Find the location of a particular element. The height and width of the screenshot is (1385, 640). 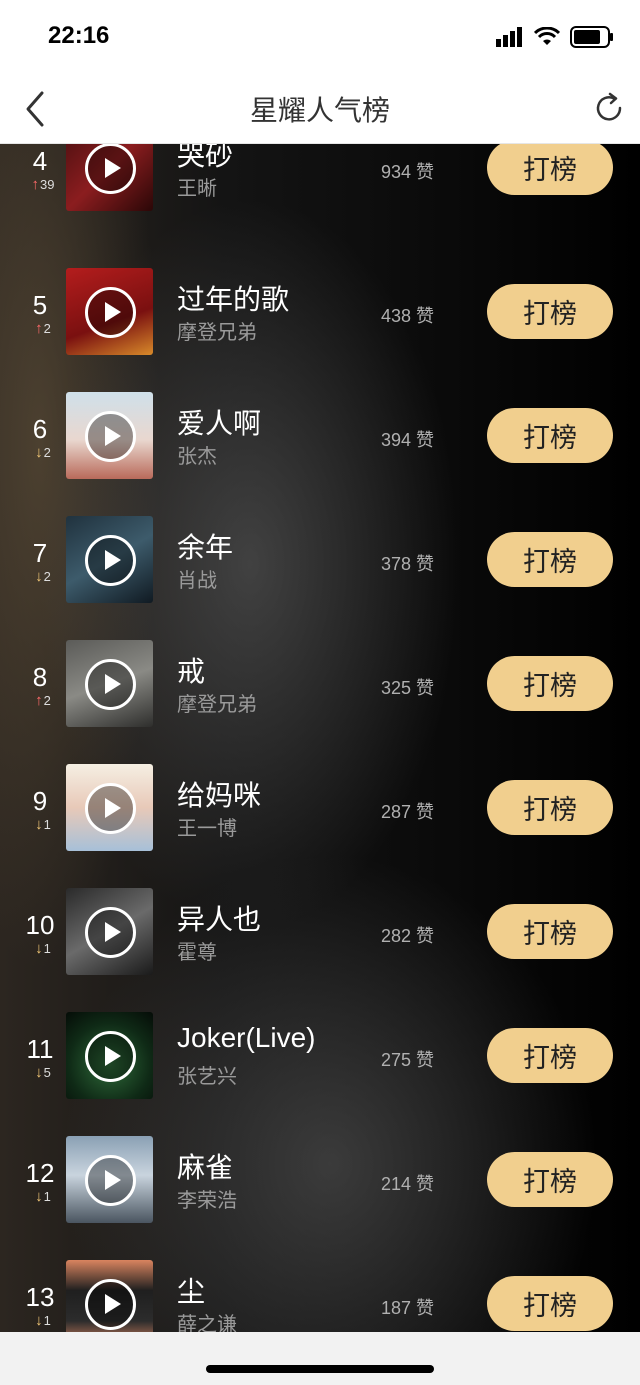

like-count: 378 赞 is located at coordinates (407, 564).